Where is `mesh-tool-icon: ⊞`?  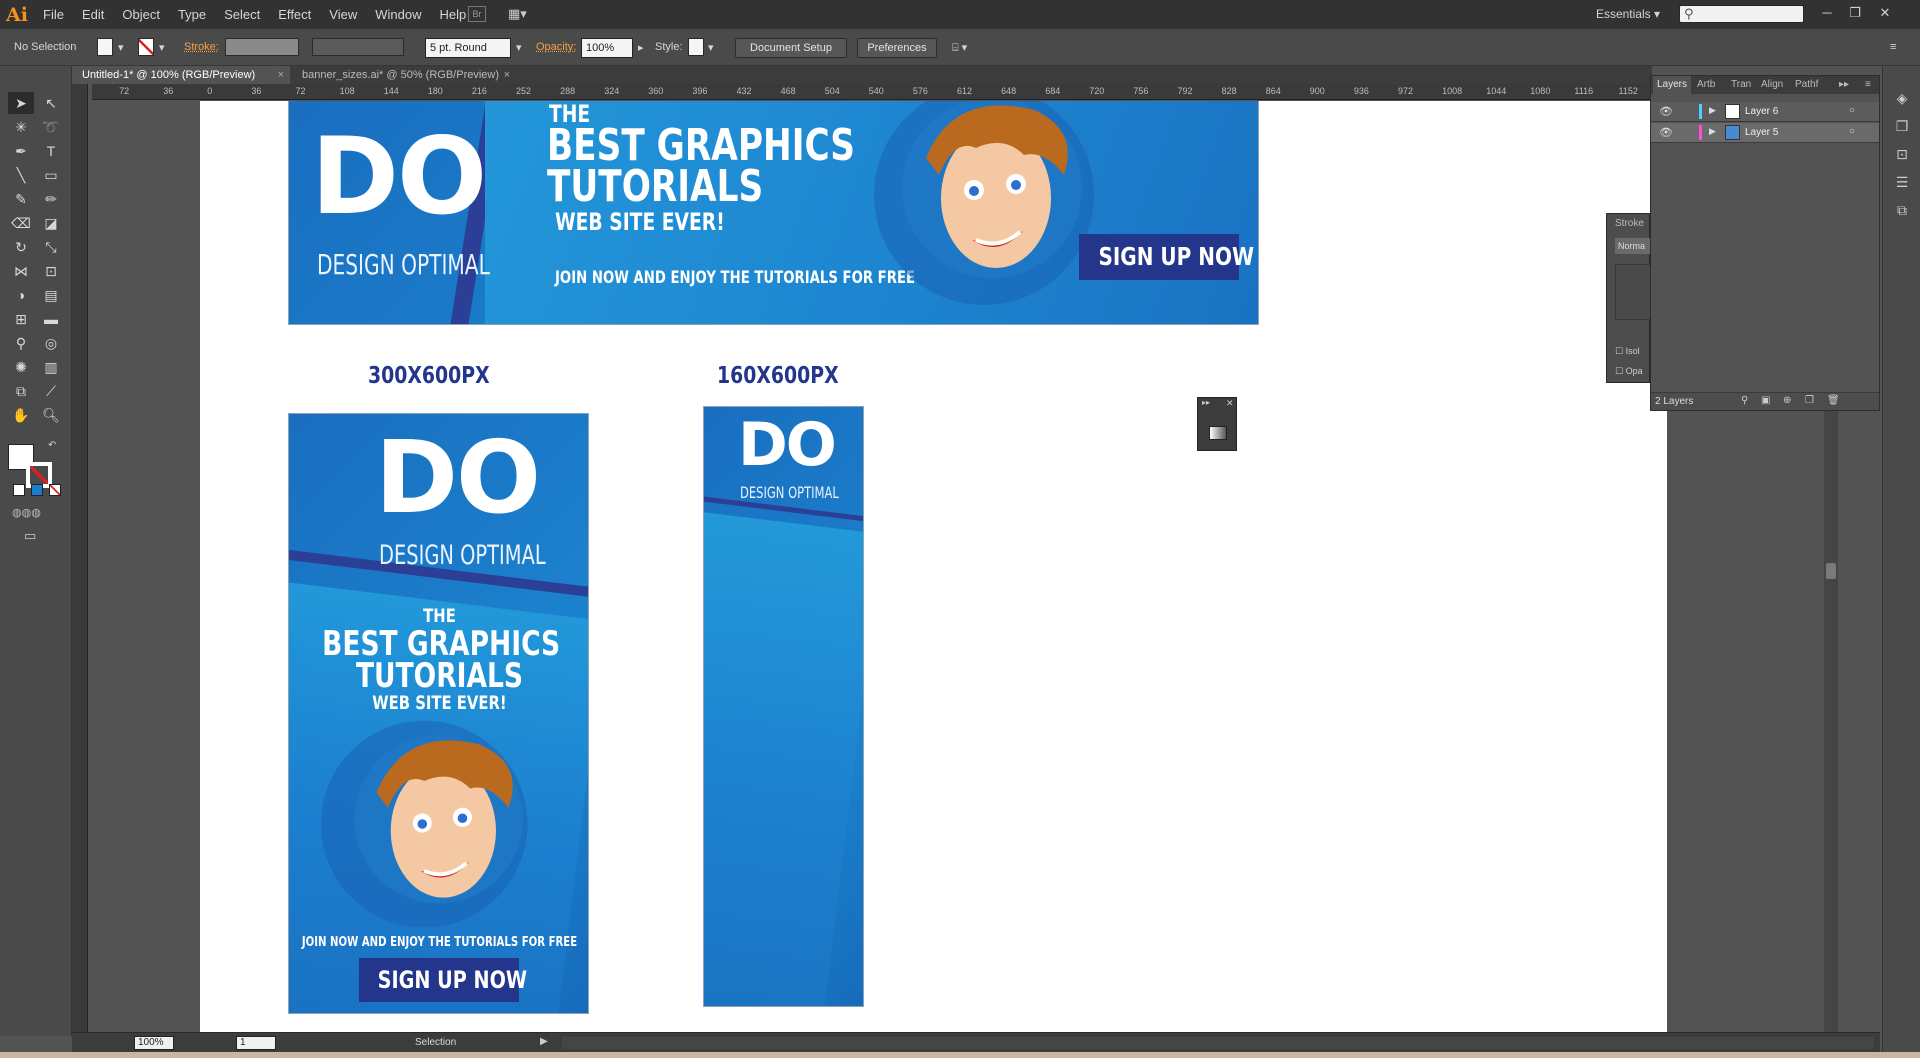 mesh-tool-icon: ⊞ is located at coordinates (21, 319).